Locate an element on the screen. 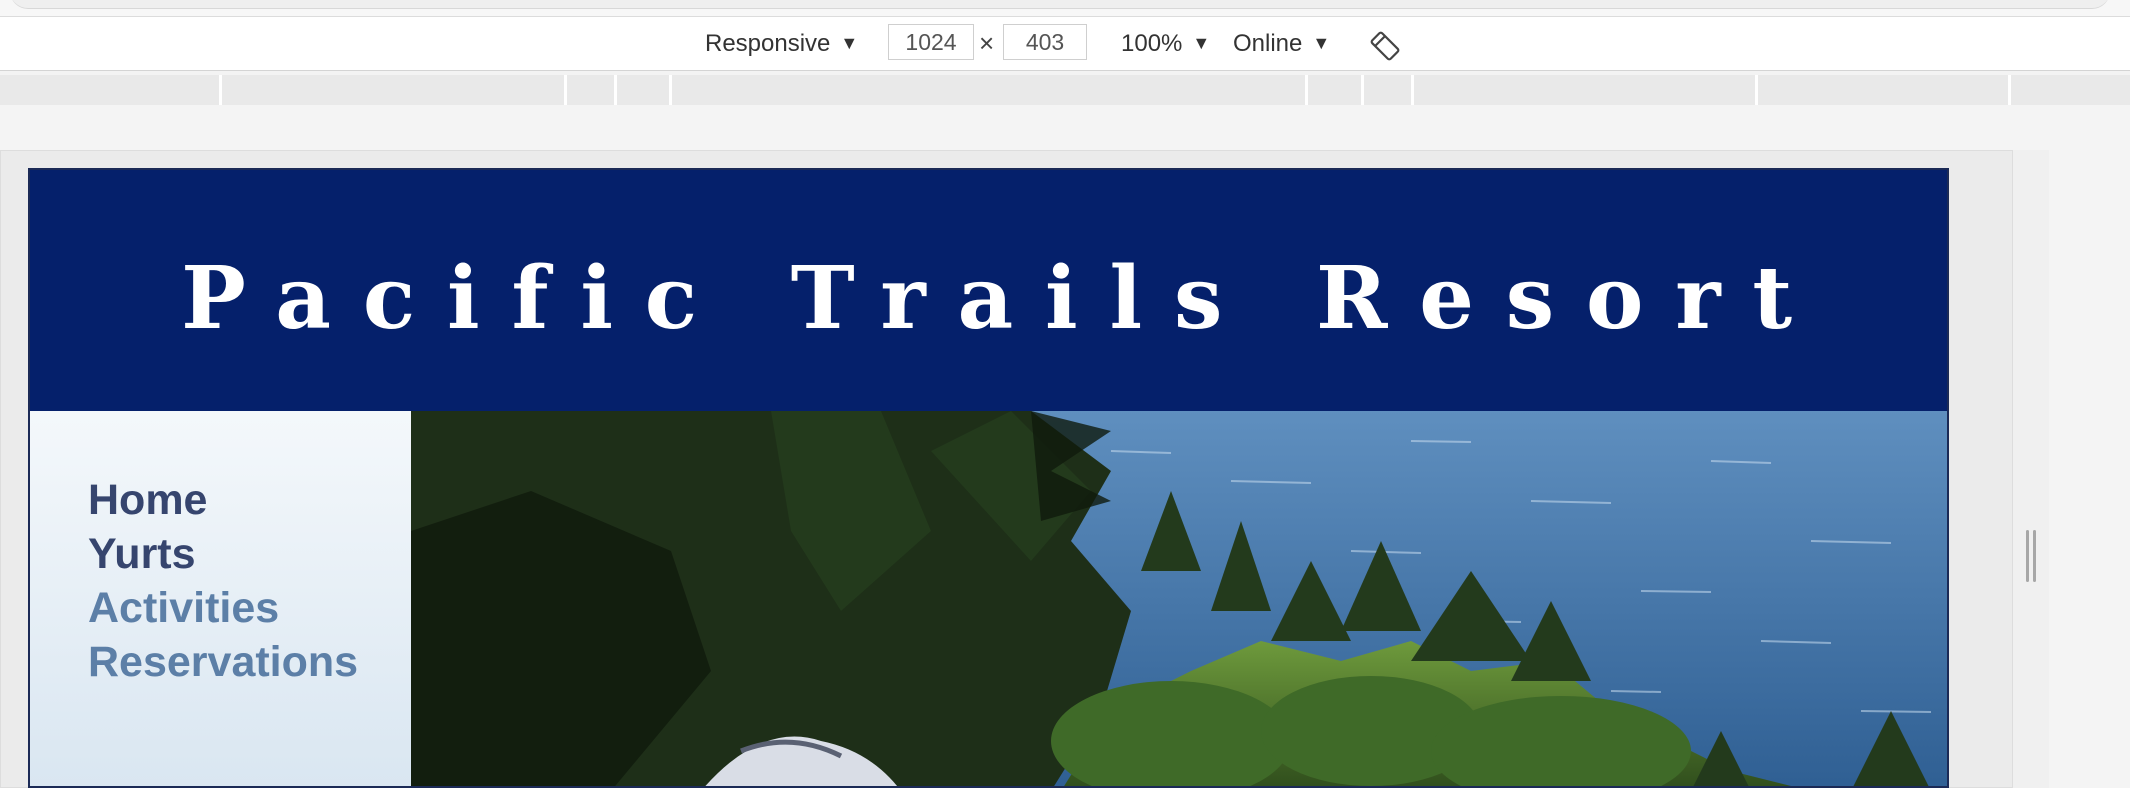 This screenshot has width=2130, height=788. rotate-icon is located at coordinates (1385, 46).